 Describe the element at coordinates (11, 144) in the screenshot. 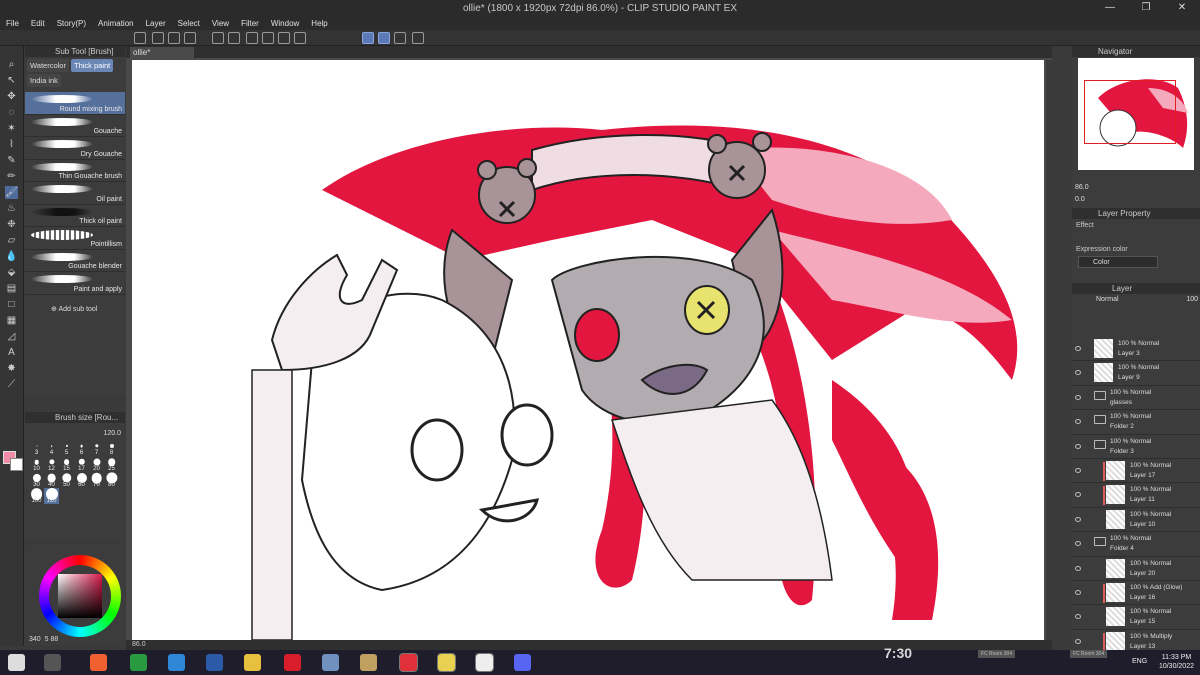

I see `eyedropper-icon: ⌇` at that location.